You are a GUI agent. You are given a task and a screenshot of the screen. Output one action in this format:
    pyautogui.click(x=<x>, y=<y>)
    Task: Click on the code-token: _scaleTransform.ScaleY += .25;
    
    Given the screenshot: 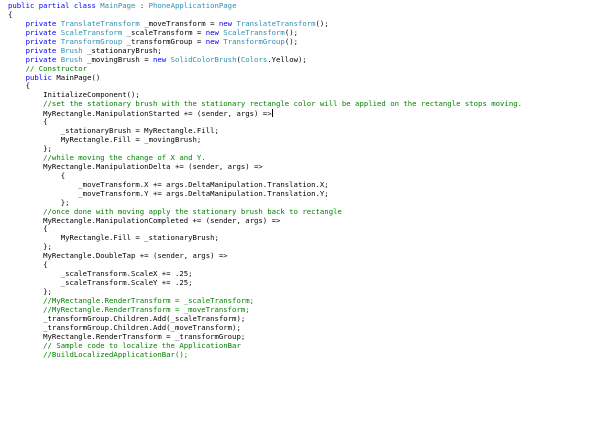 What is the action you would take?
    pyautogui.click(x=100, y=283)
    